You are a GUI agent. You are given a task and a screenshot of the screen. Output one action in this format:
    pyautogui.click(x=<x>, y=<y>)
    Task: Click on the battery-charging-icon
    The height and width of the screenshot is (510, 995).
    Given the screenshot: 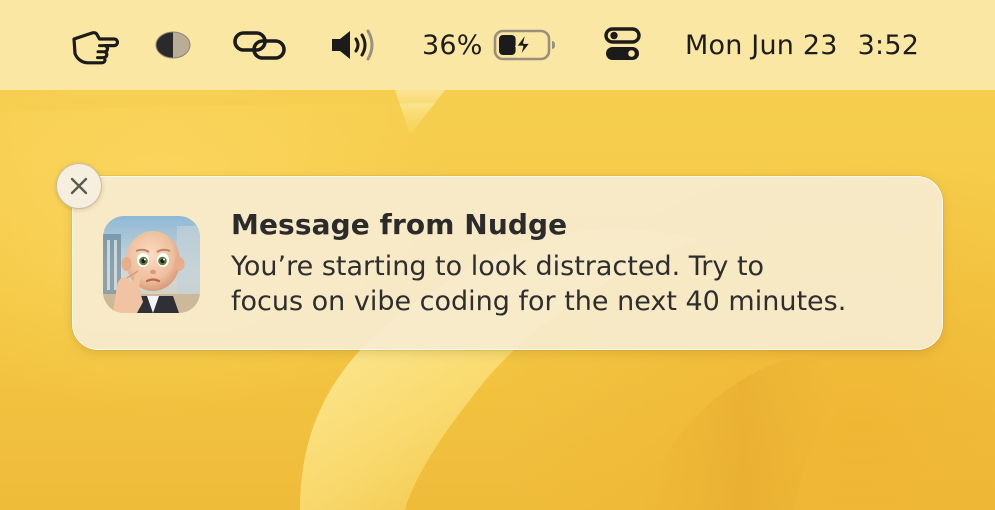 What is the action you would take?
    pyautogui.click(x=526, y=45)
    